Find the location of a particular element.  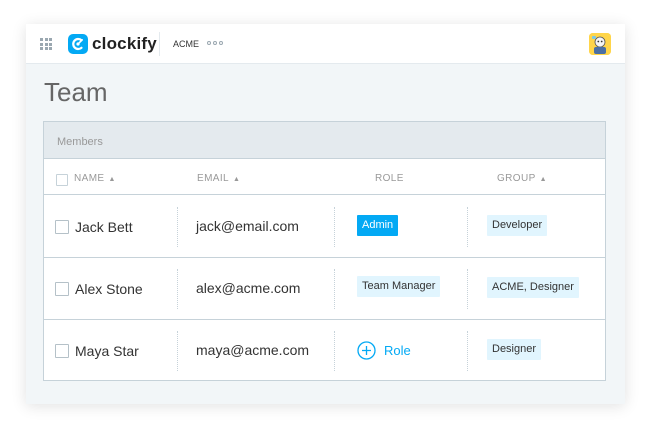

role-badge: Admin is located at coordinates (378, 225).